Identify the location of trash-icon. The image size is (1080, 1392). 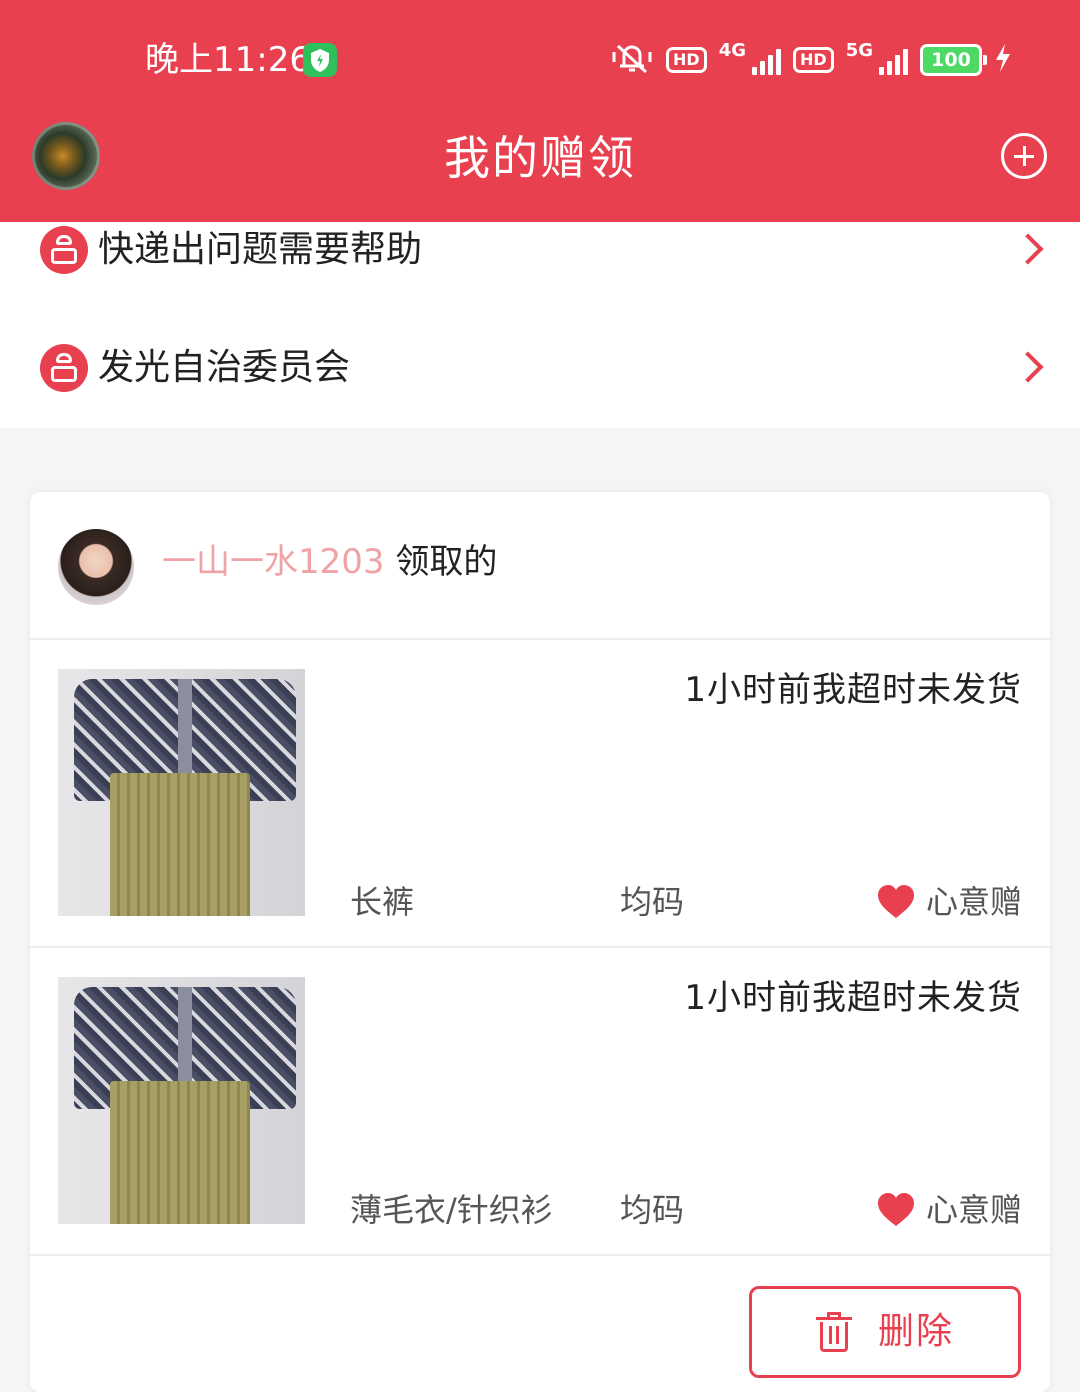
(833, 1332).